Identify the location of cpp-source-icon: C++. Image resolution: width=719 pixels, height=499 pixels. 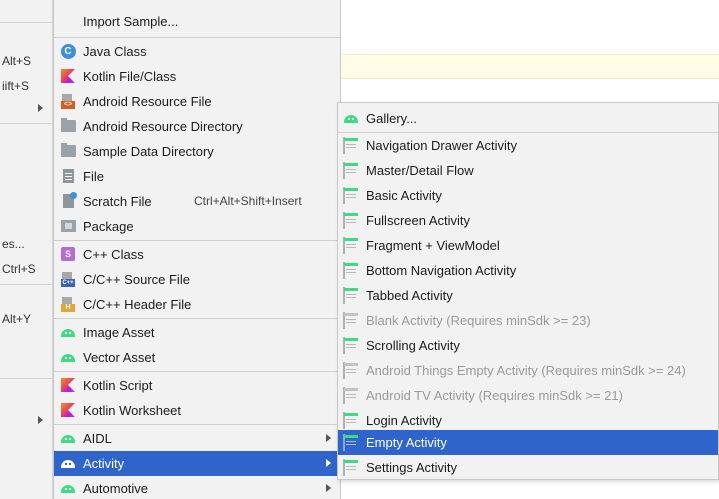
(68, 279).